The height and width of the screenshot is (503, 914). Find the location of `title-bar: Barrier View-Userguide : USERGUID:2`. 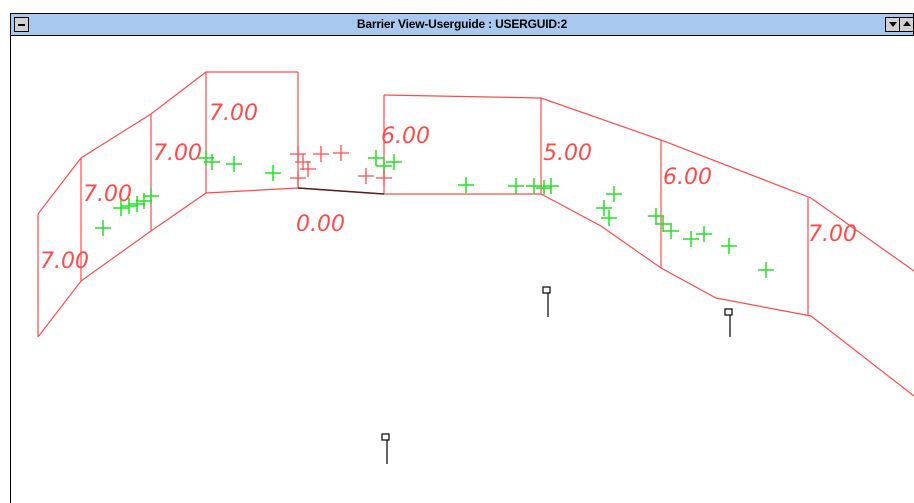

title-bar: Barrier View-Userguide : USERGUID:2 is located at coordinates (462, 24).